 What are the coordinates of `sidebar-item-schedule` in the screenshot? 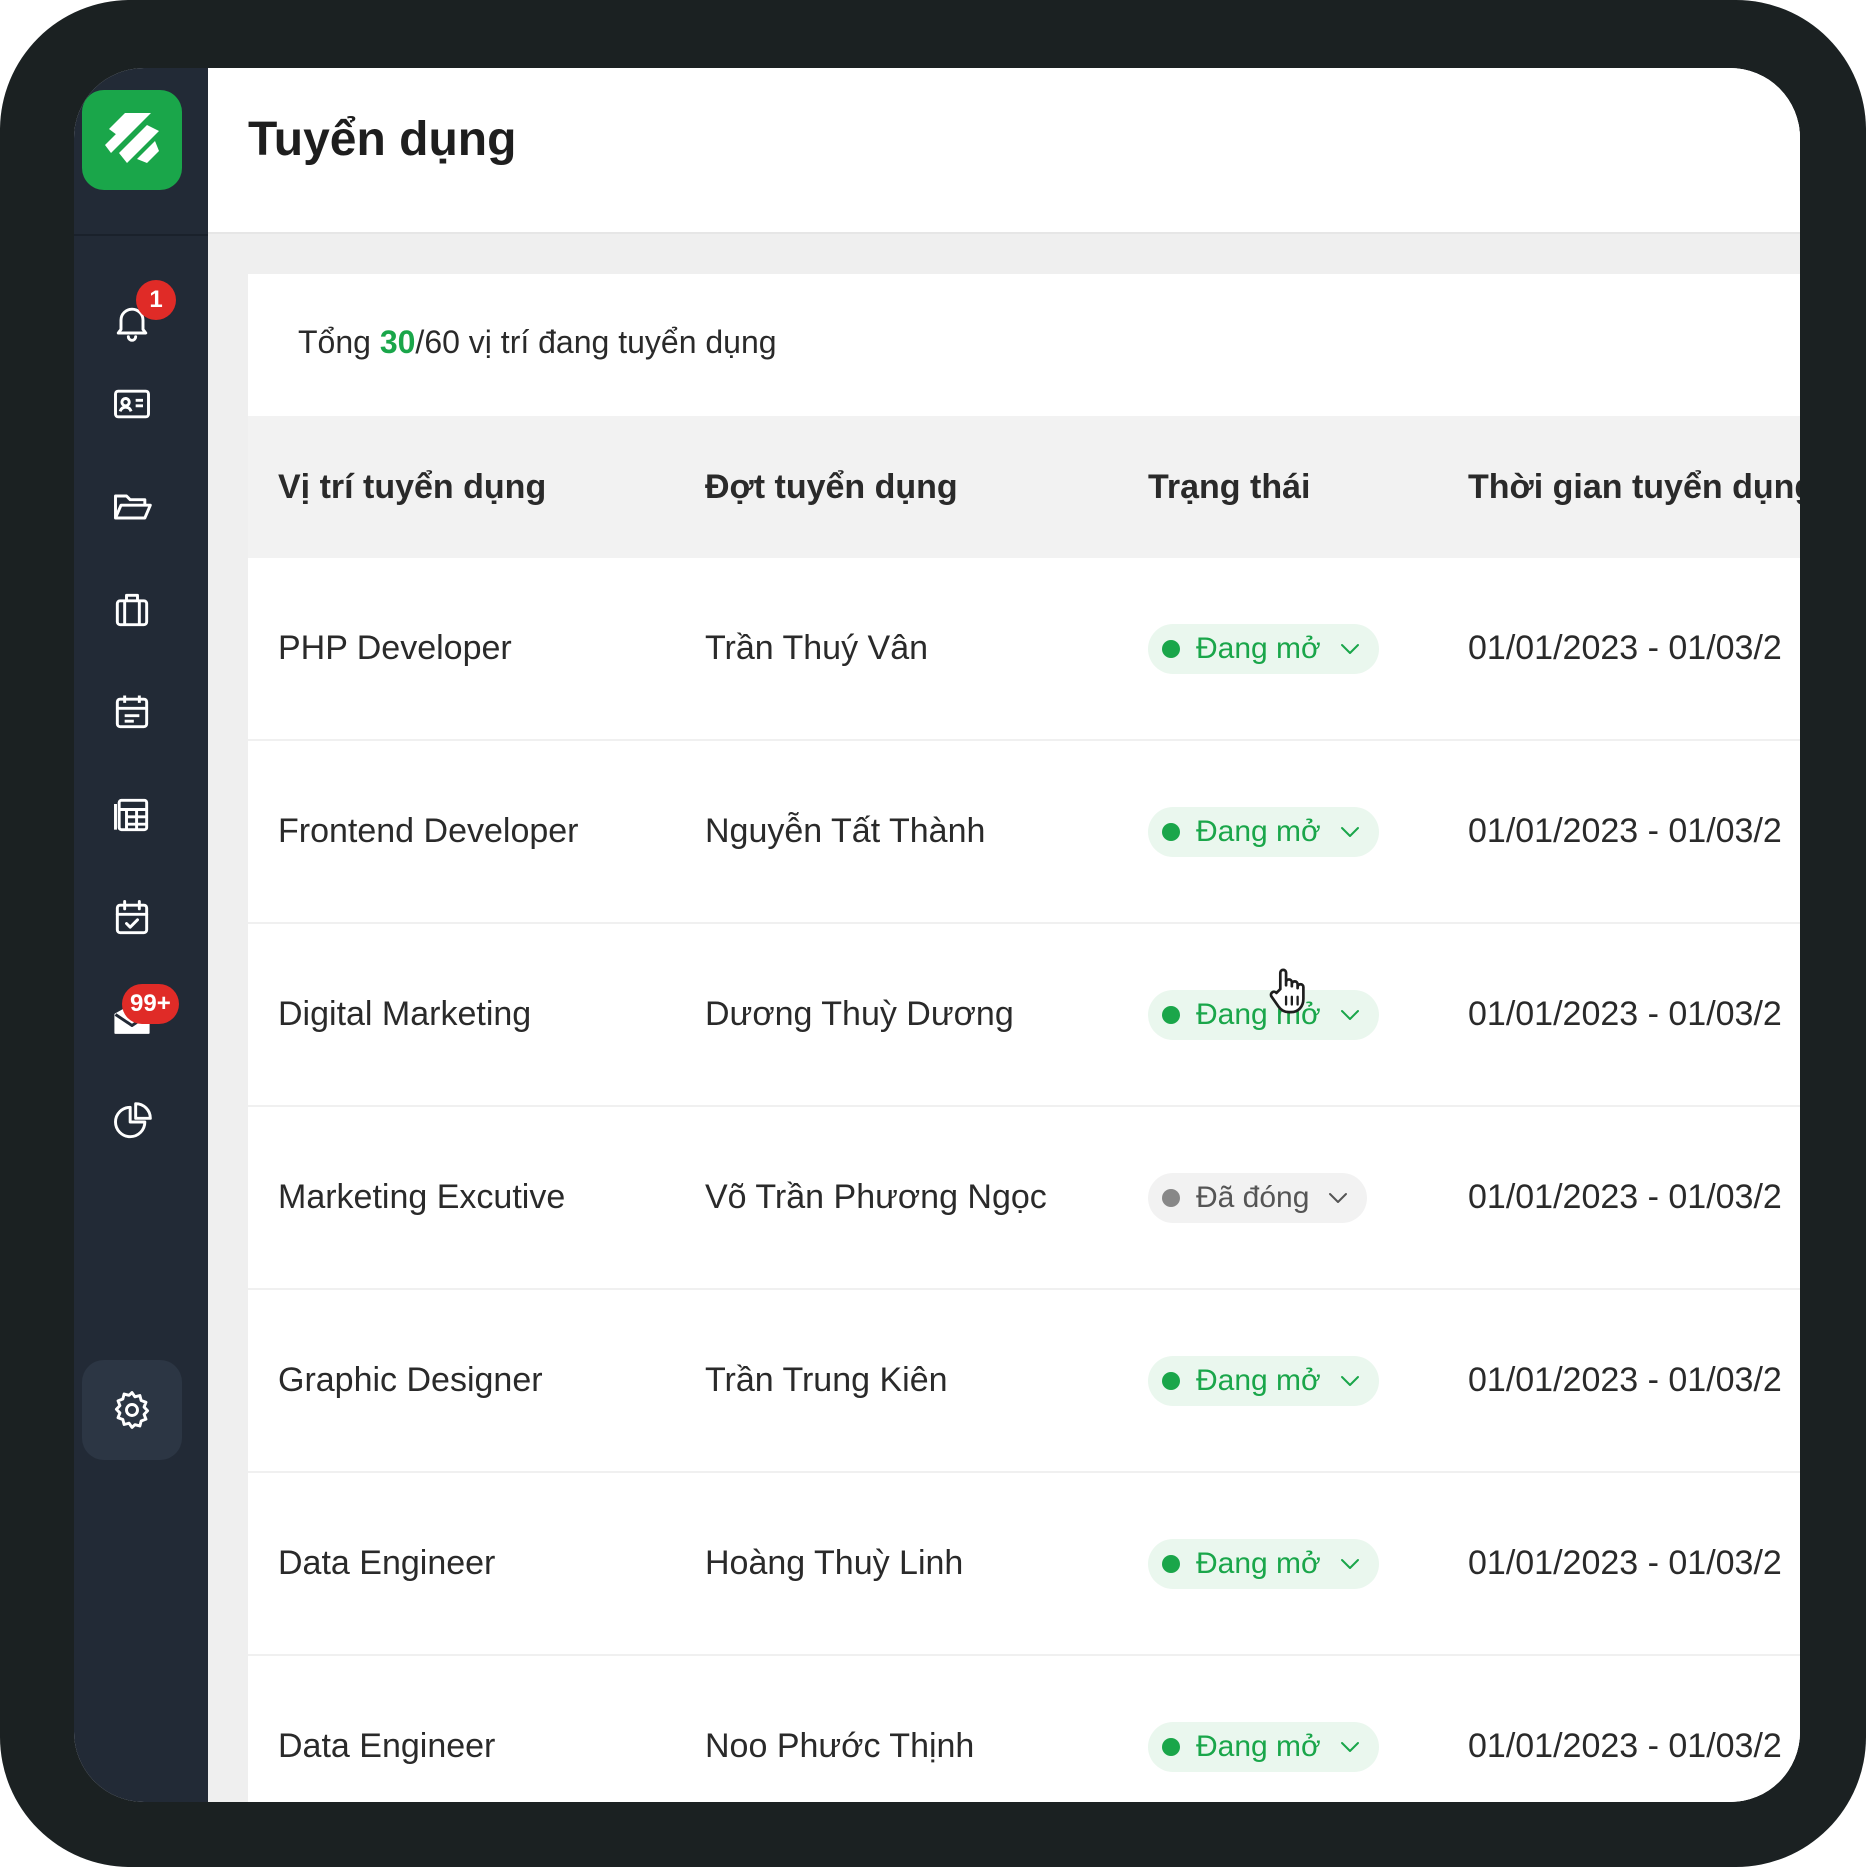 It's located at (132, 712).